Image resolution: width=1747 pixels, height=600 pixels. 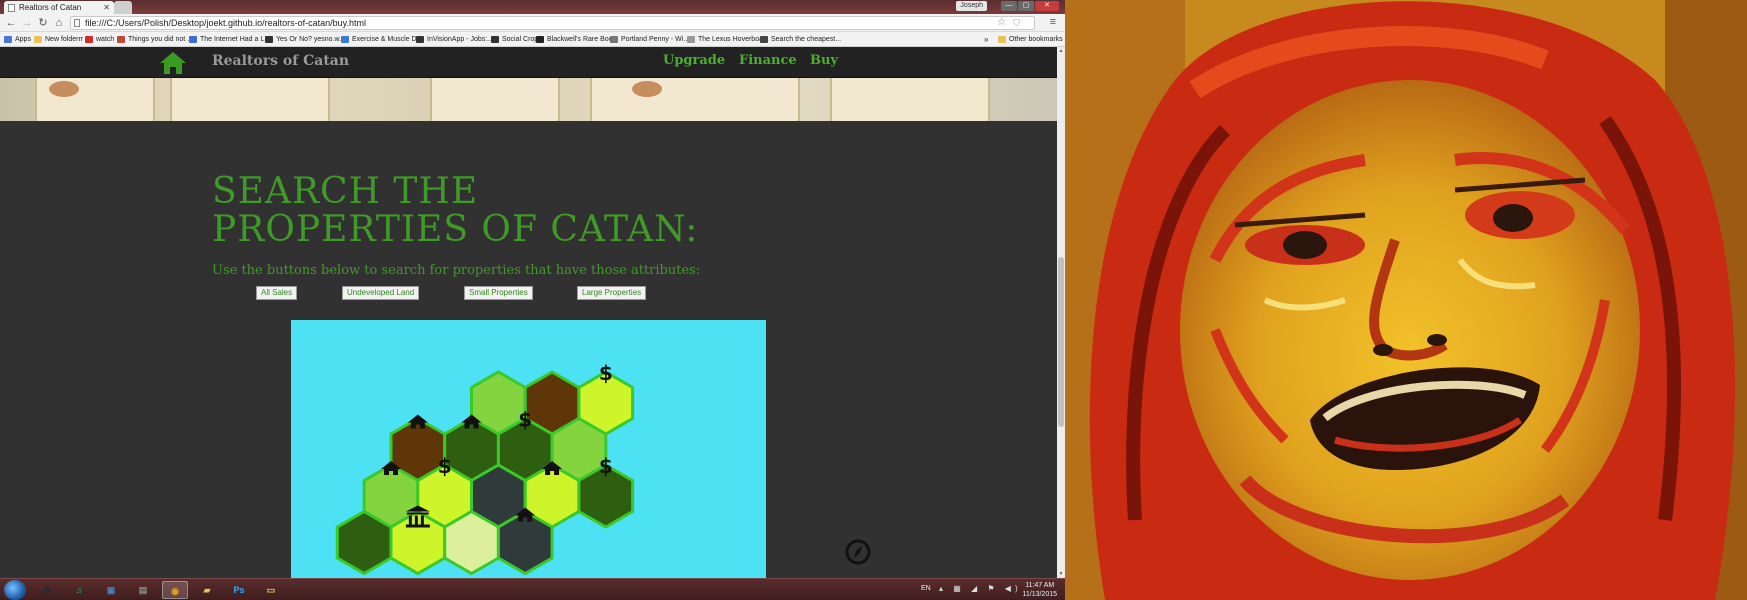 What do you see at coordinates (77, 23) in the screenshot?
I see `page-icon` at bounding box center [77, 23].